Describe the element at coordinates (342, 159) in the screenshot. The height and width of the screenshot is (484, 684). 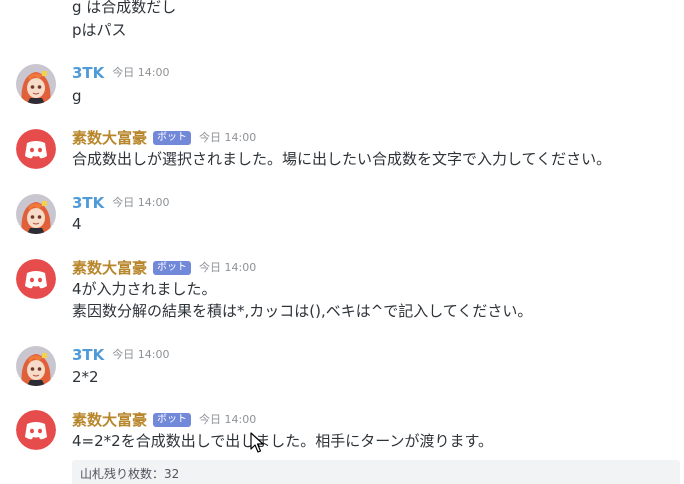
I see `message-text: 合成数出しが選択されました。場に出したい合成数を文字で入力してください。` at that location.